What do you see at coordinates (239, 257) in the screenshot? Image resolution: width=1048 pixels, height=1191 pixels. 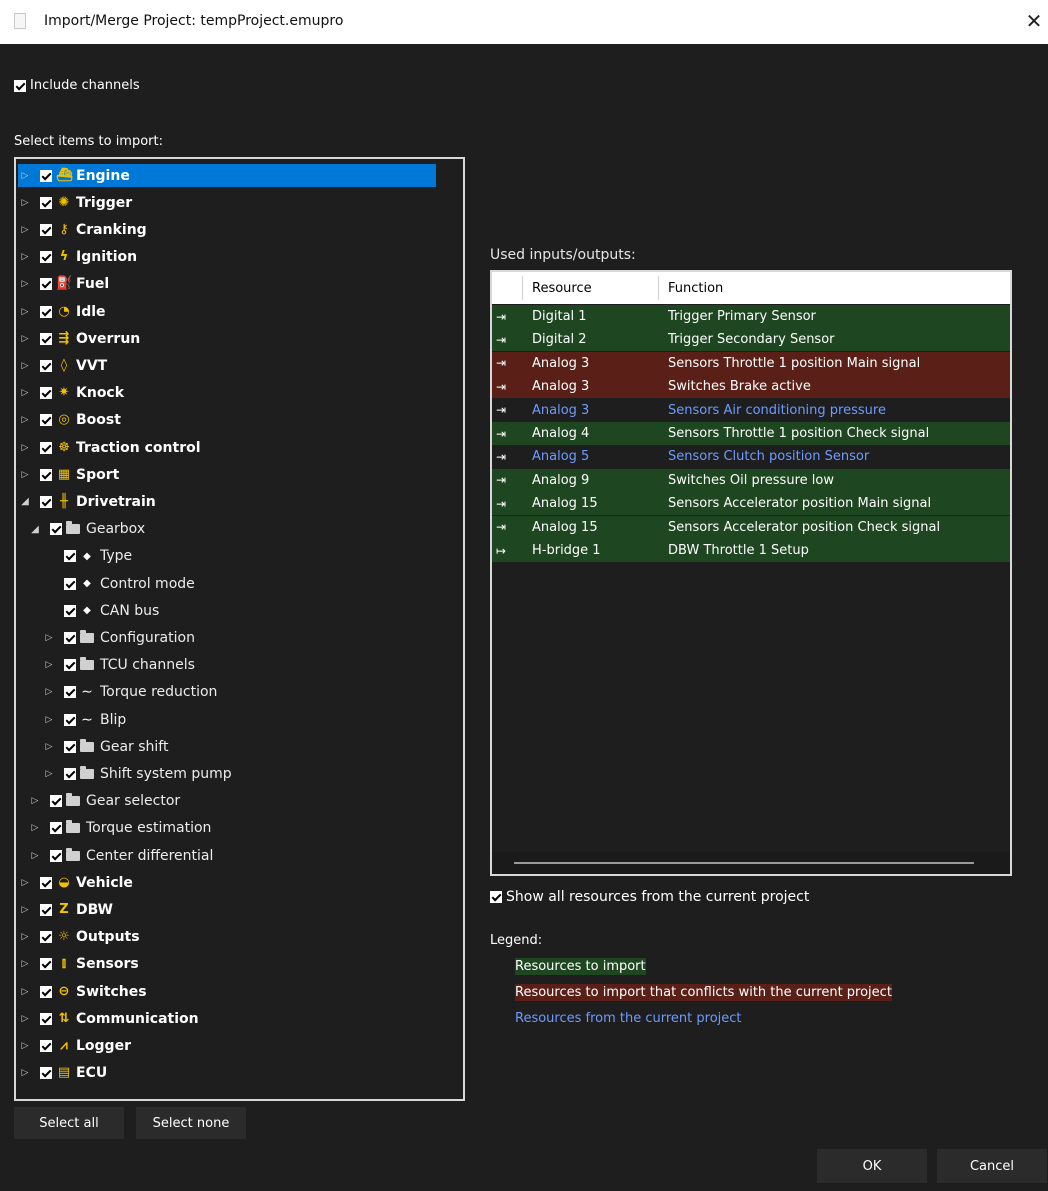 I see `tree-item: ▷ ϟ Ignition` at bounding box center [239, 257].